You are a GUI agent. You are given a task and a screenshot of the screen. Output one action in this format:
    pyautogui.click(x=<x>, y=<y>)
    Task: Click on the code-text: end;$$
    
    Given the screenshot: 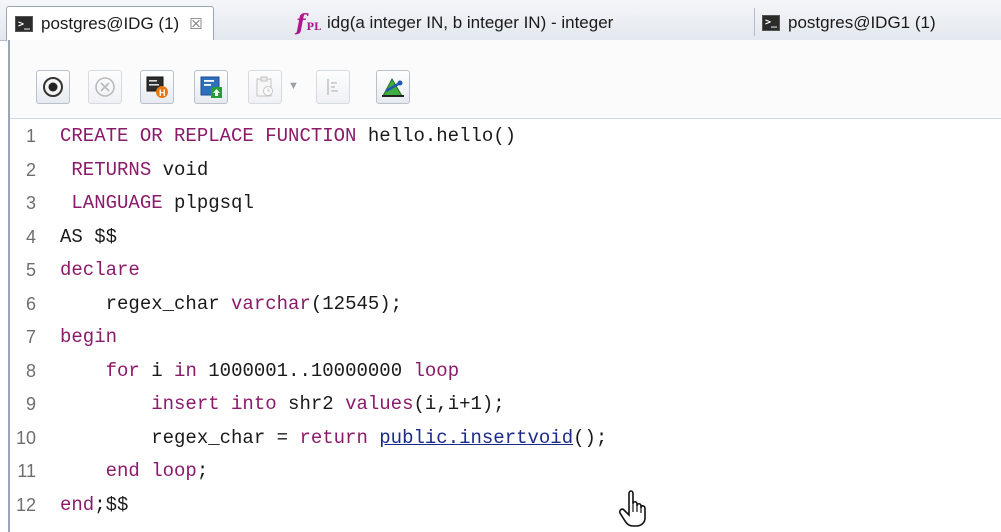 What is the action you would take?
    pyautogui.click(x=94, y=505)
    